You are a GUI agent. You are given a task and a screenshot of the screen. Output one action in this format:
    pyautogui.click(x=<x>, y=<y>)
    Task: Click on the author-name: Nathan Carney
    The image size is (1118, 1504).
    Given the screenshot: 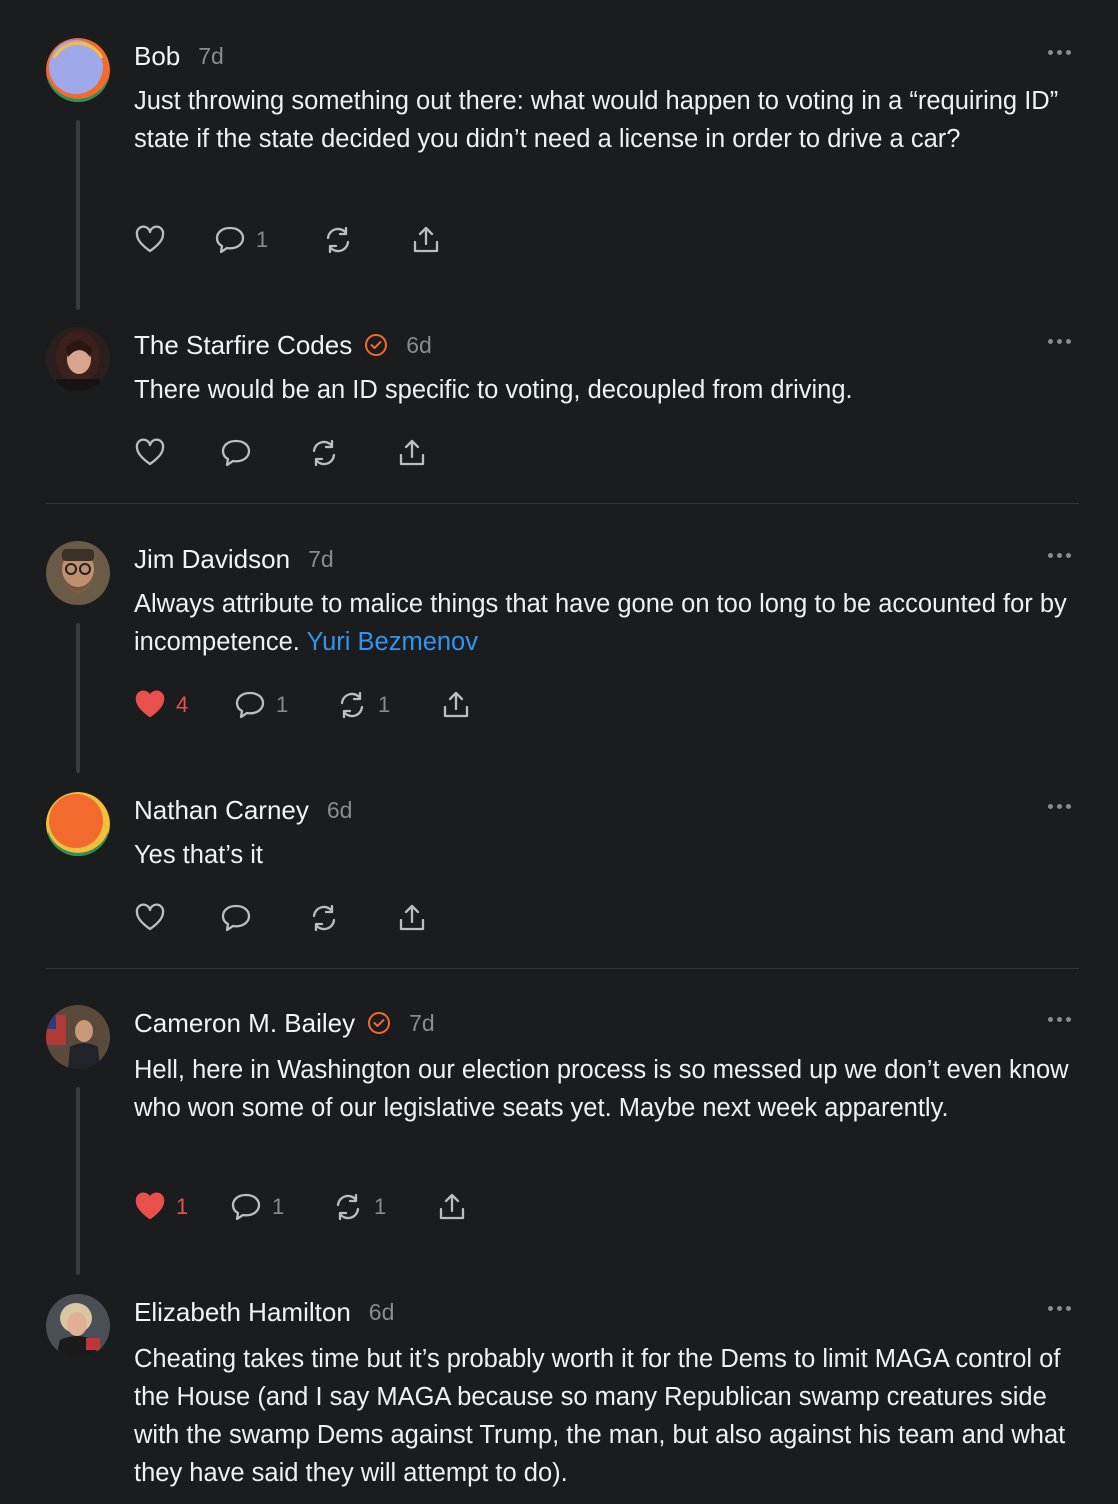 What is the action you would take?
    pyautogui.click(x=221, y=810)
    